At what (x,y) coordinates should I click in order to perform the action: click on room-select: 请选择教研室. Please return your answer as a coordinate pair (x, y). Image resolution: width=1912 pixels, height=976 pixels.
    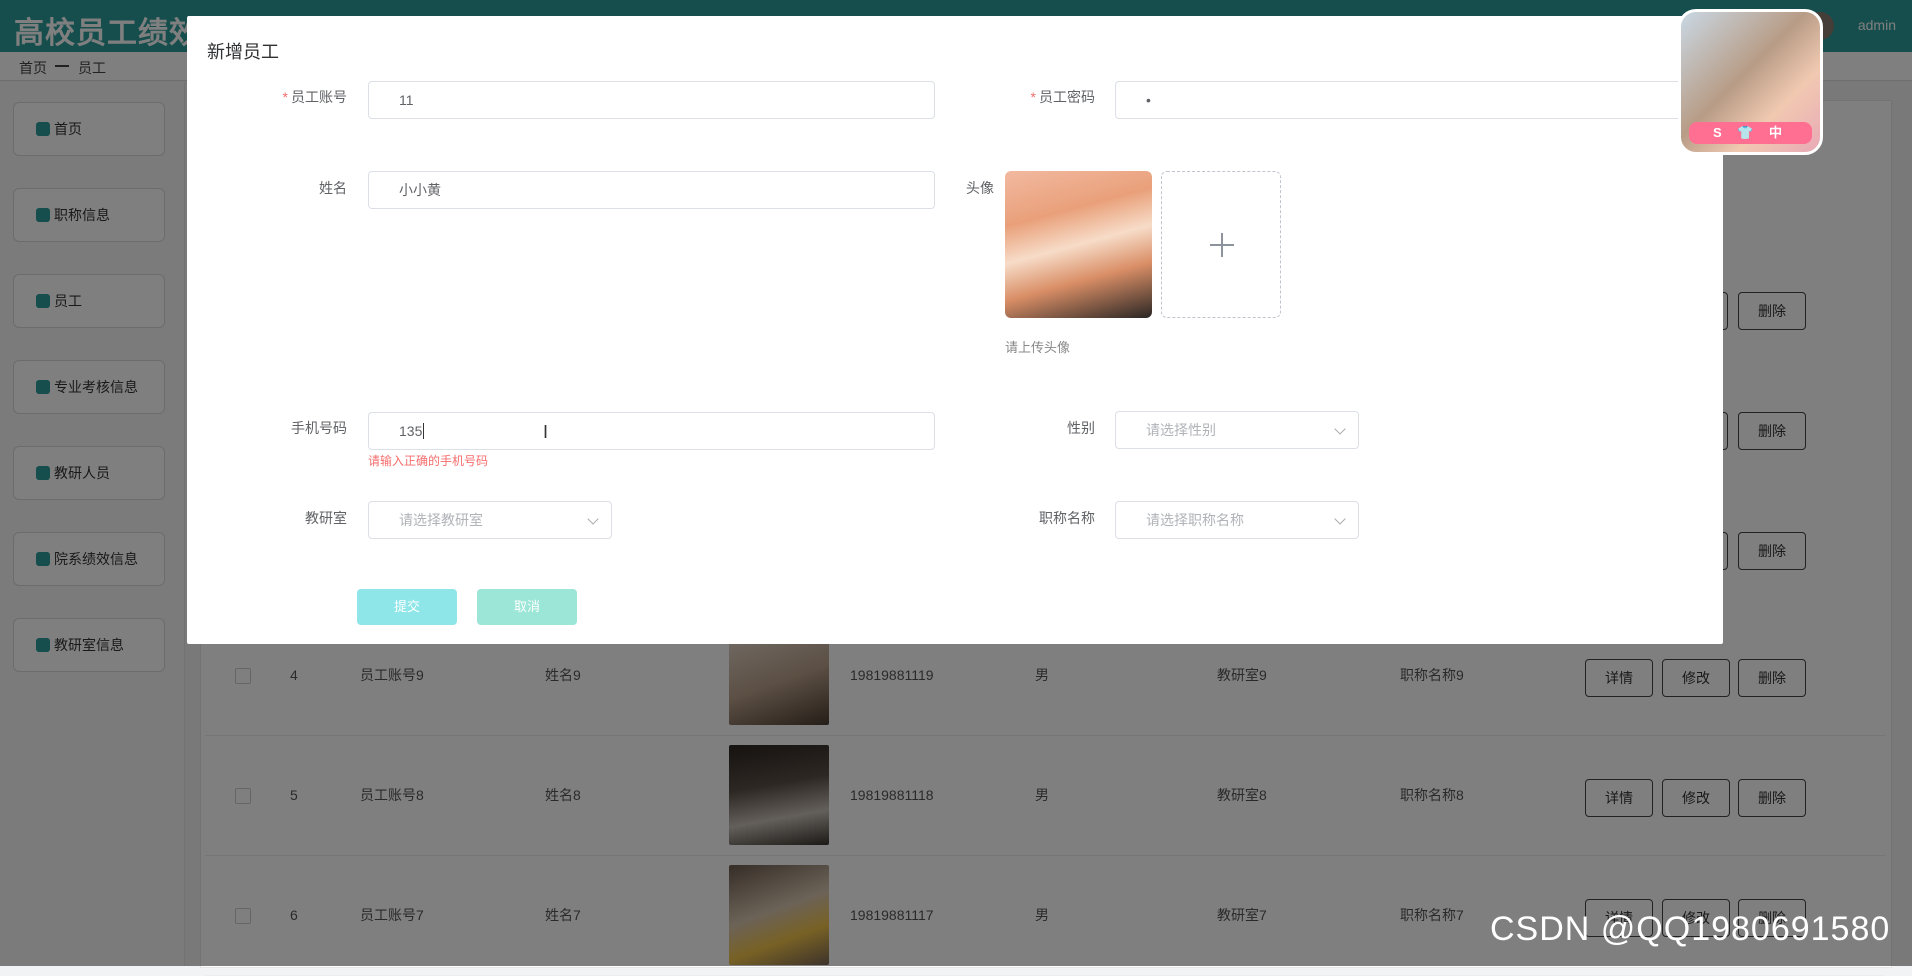
    Looking at the image, I should click on (490, 520).